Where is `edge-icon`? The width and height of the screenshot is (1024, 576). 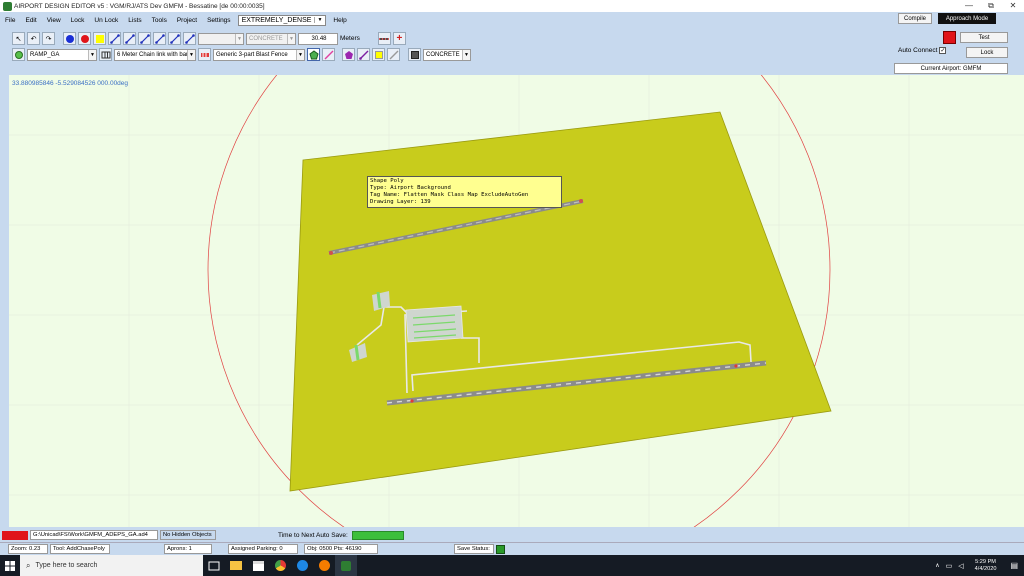
edge-icon is located at coordinates (302, 565).